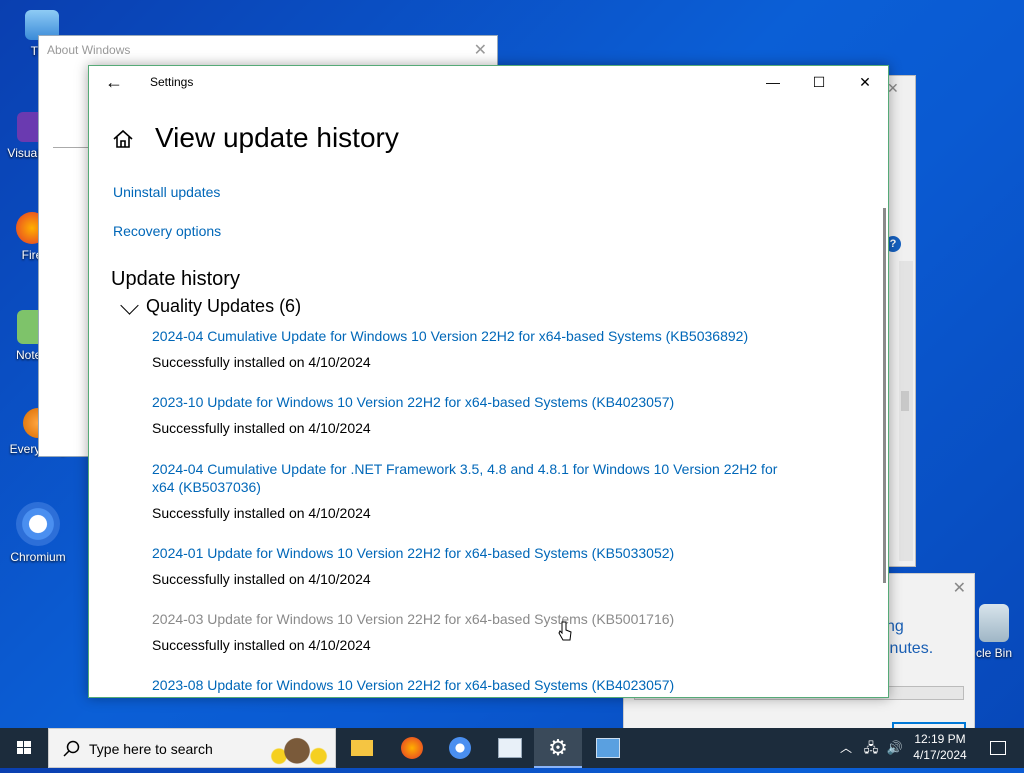  I want to click on search-box: Type here to search, so click(192, 748).